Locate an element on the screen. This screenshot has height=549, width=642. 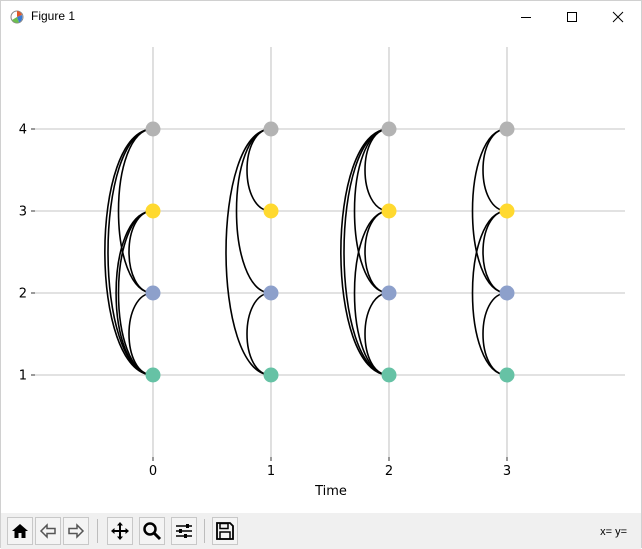
y-tick-label: 4 is located at coordinates (23, 130).